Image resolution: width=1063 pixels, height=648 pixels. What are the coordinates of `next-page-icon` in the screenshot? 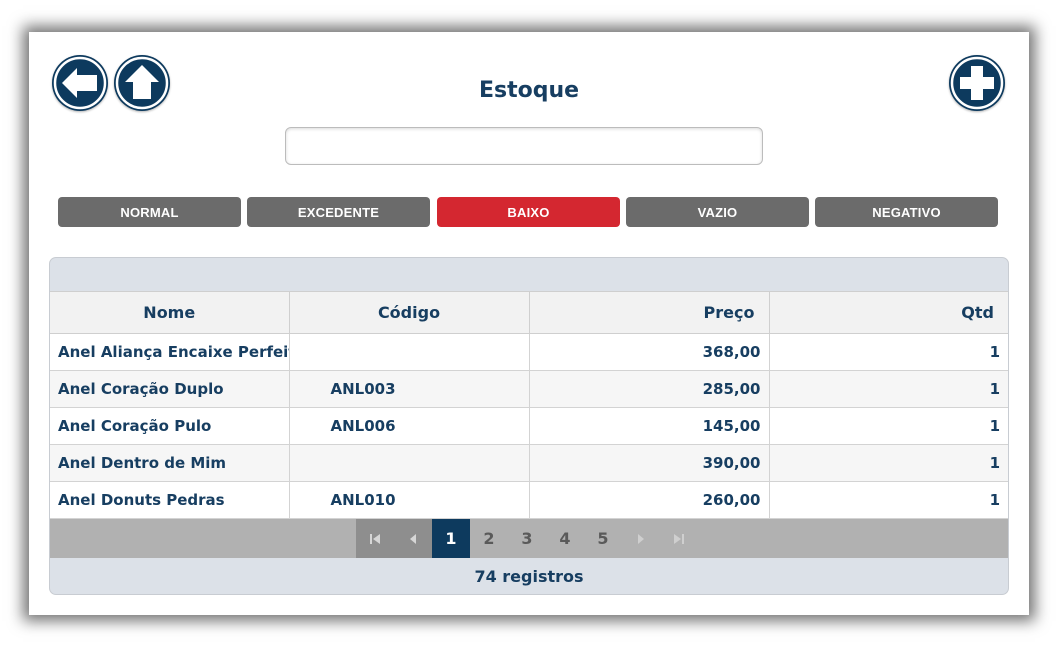 It's located at (641, 538).